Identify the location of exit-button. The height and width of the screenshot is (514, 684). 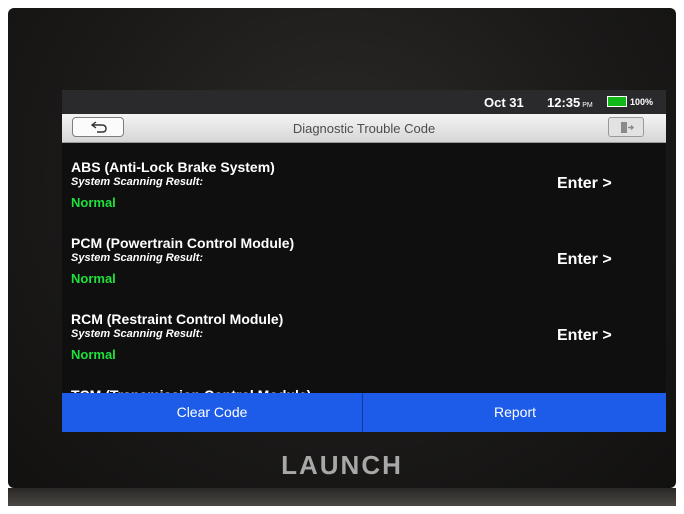
(626, 127).